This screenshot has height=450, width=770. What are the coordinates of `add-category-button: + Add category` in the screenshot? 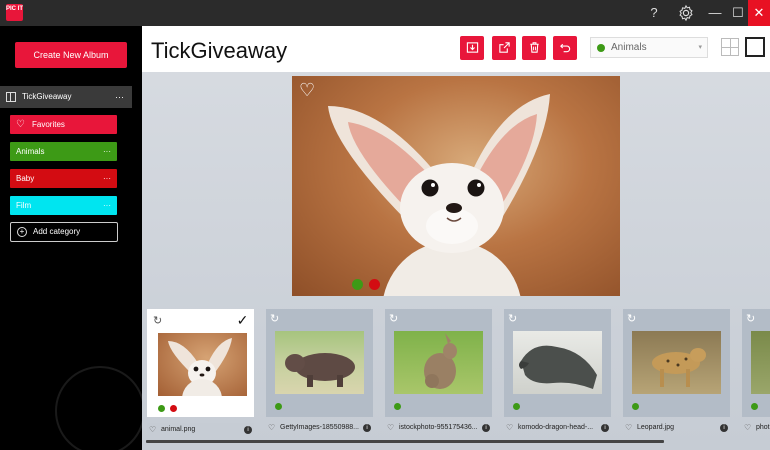 It's located at (64, 232).